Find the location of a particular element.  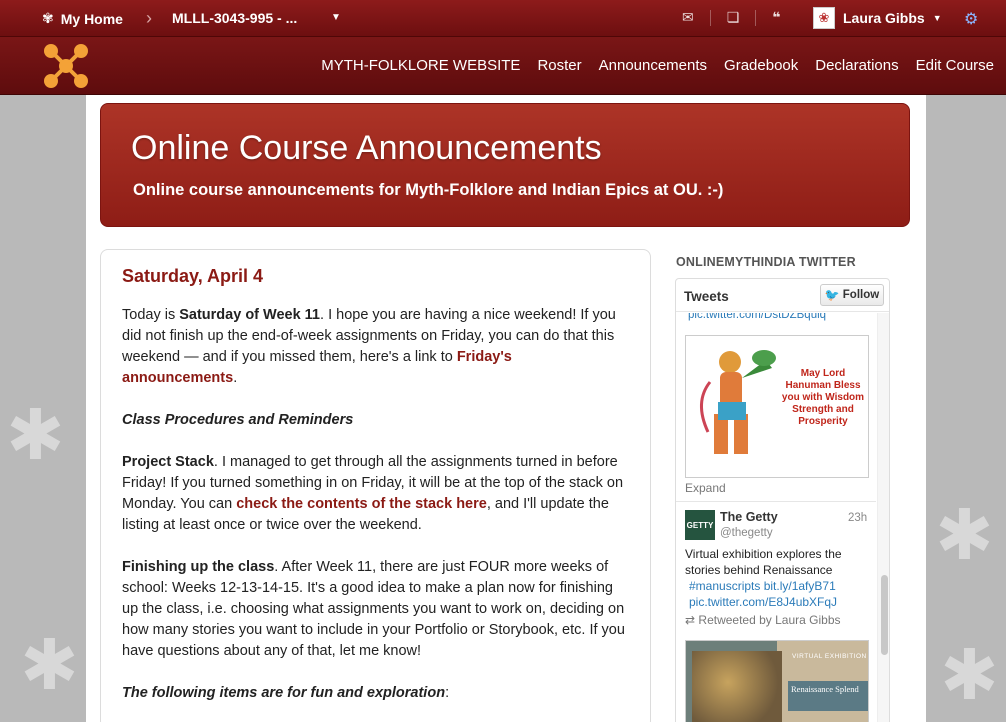

gear-icon: ⚙ is located at coordinates (971, 19).